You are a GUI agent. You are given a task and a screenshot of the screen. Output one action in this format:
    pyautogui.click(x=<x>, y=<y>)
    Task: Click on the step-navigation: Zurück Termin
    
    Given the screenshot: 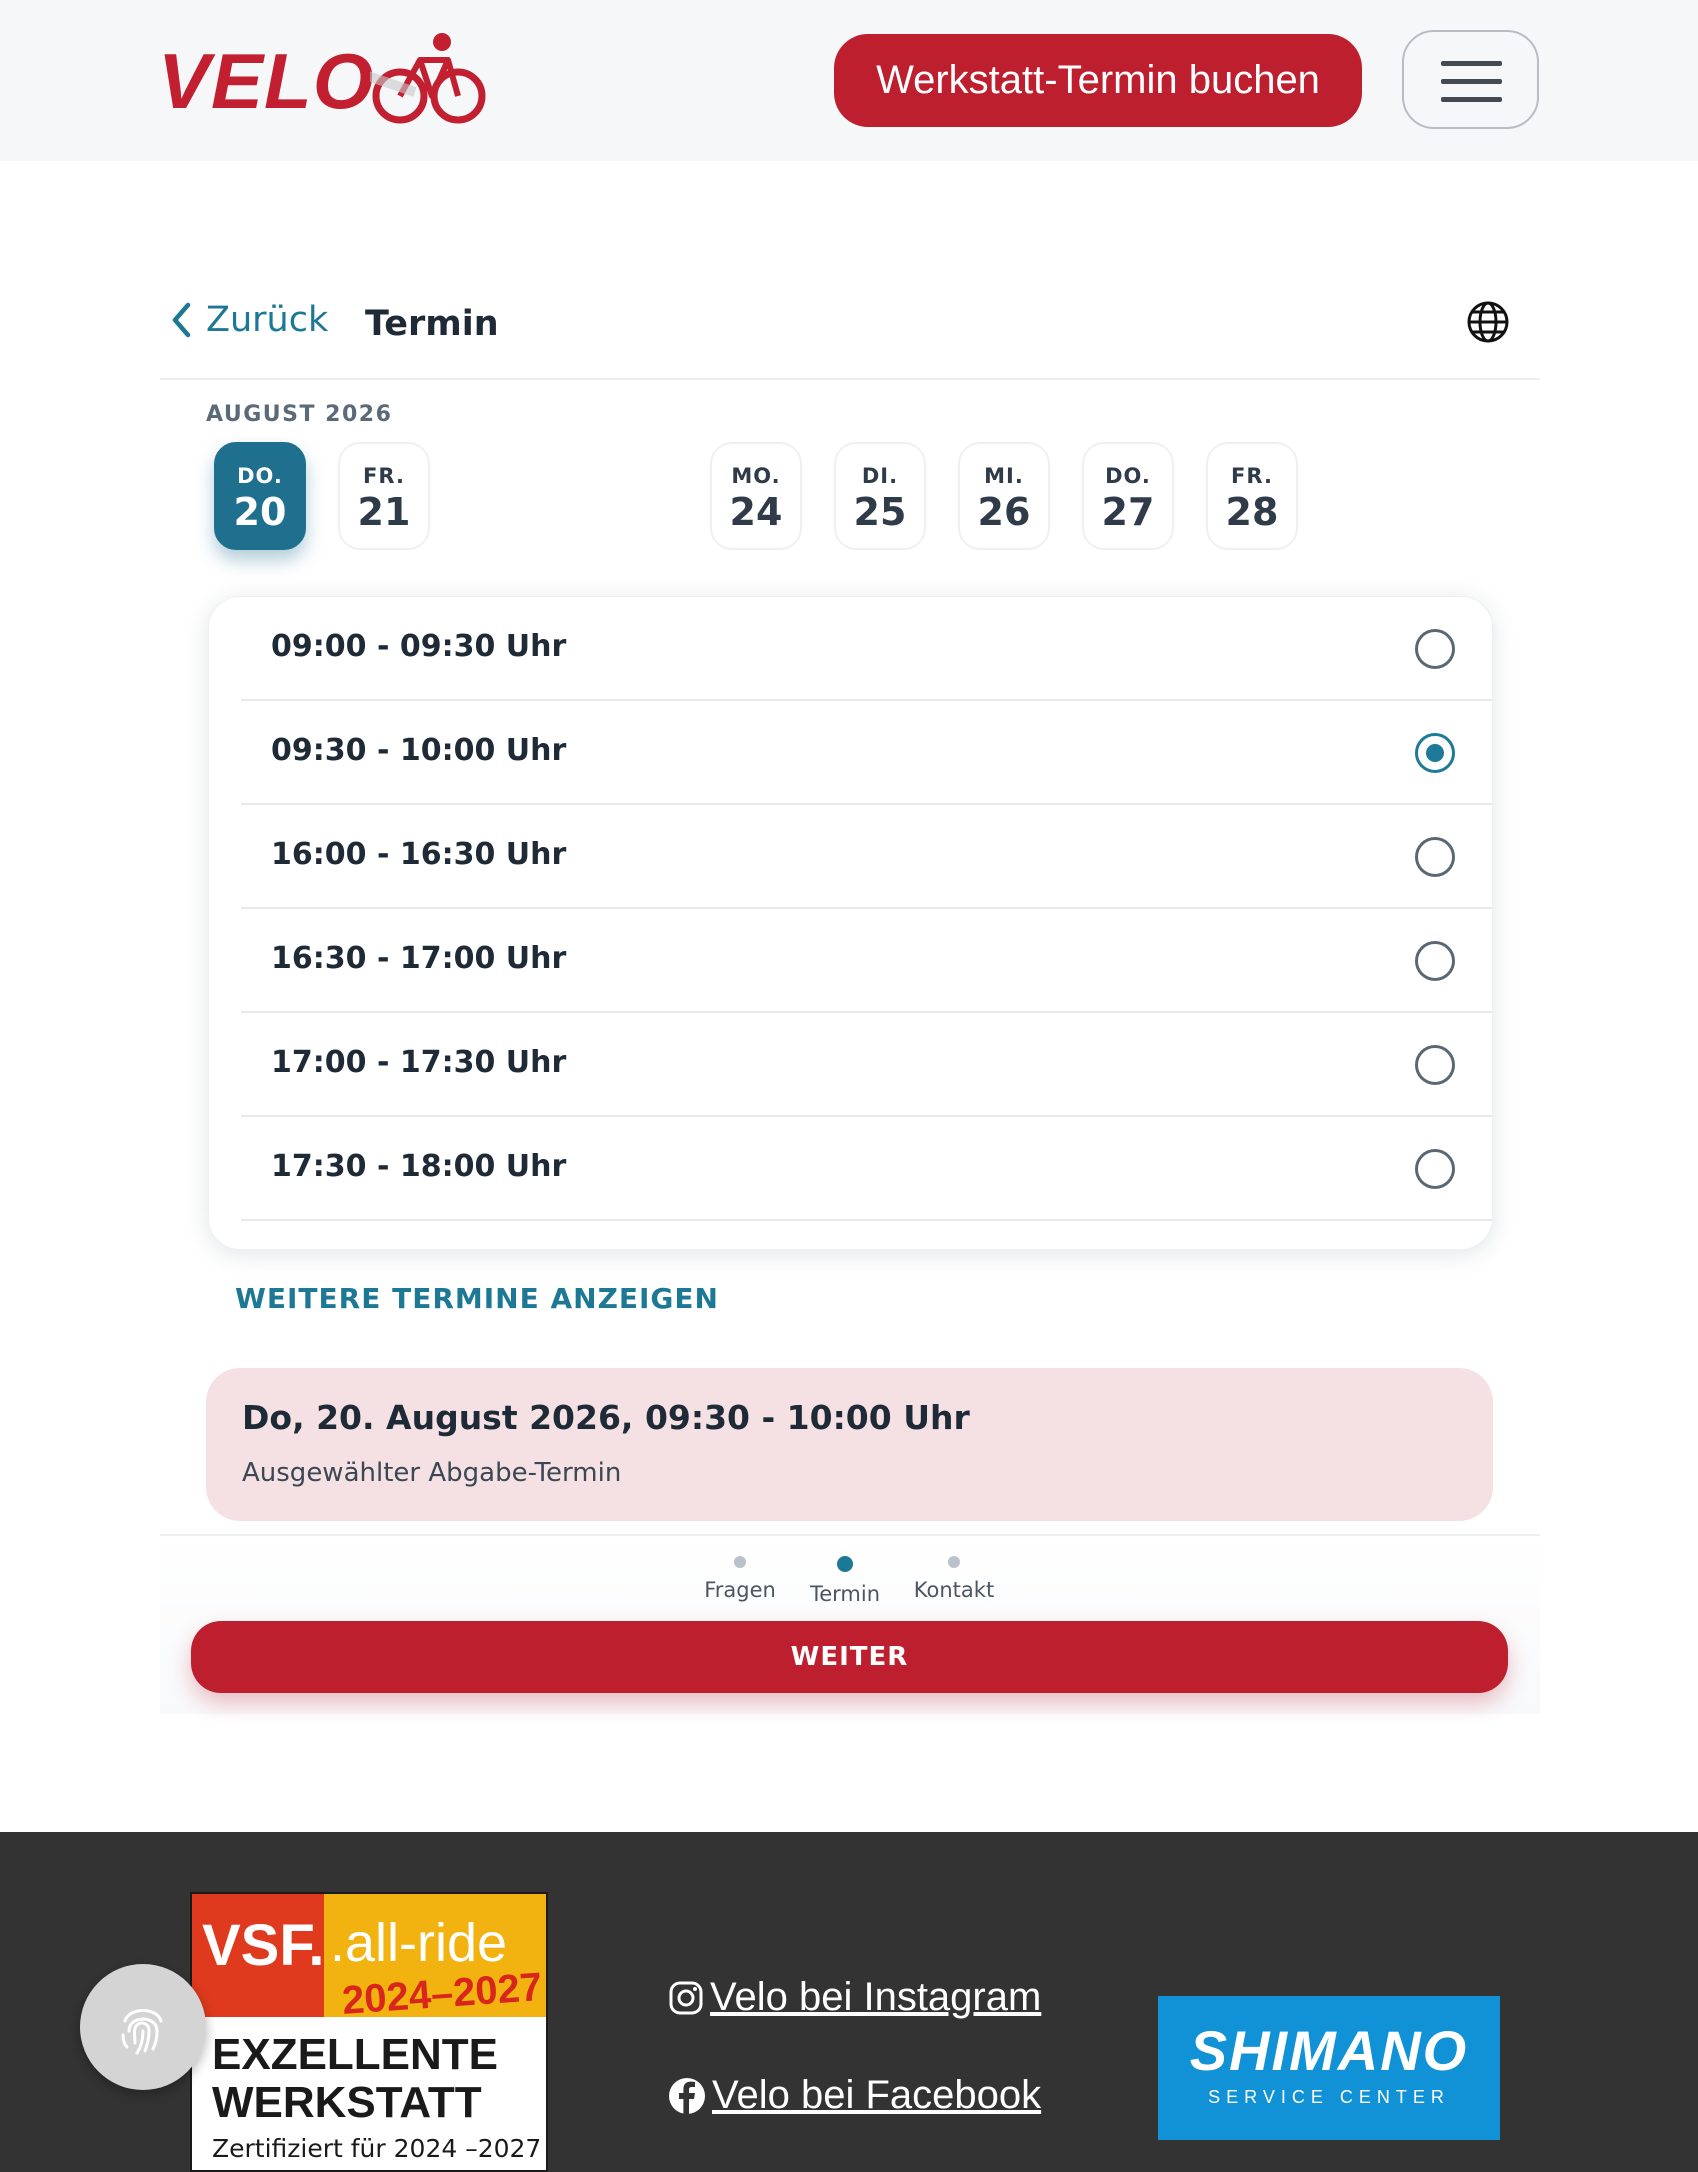 What is the action you would take?
    pyautogui.click(x=850, y=330)
    